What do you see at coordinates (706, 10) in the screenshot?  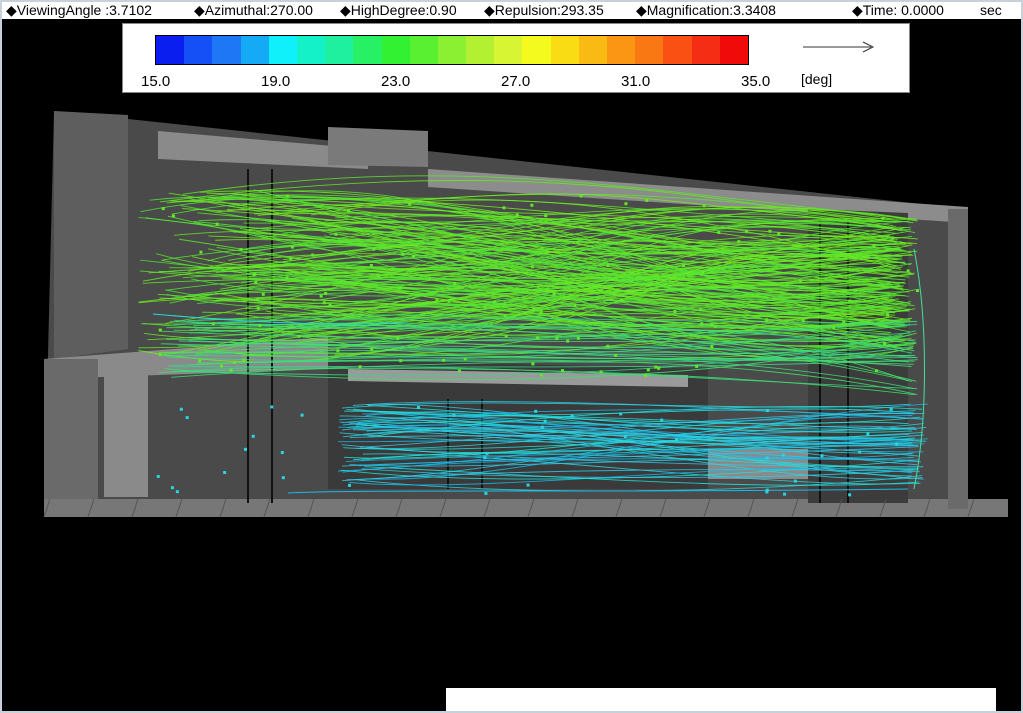 I see `magnification-readout: ◆Magnification:3.3408` at bounding box center [706, 10].